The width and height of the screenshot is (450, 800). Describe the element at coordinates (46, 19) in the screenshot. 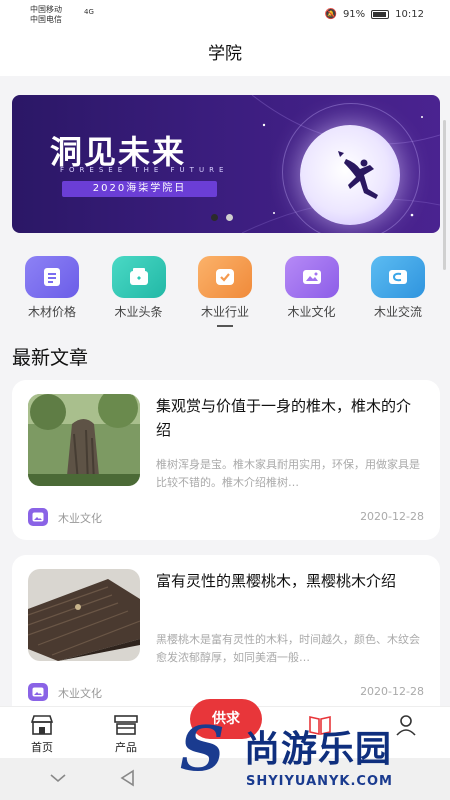

I see `carrier-2: 中国电信` at that location.